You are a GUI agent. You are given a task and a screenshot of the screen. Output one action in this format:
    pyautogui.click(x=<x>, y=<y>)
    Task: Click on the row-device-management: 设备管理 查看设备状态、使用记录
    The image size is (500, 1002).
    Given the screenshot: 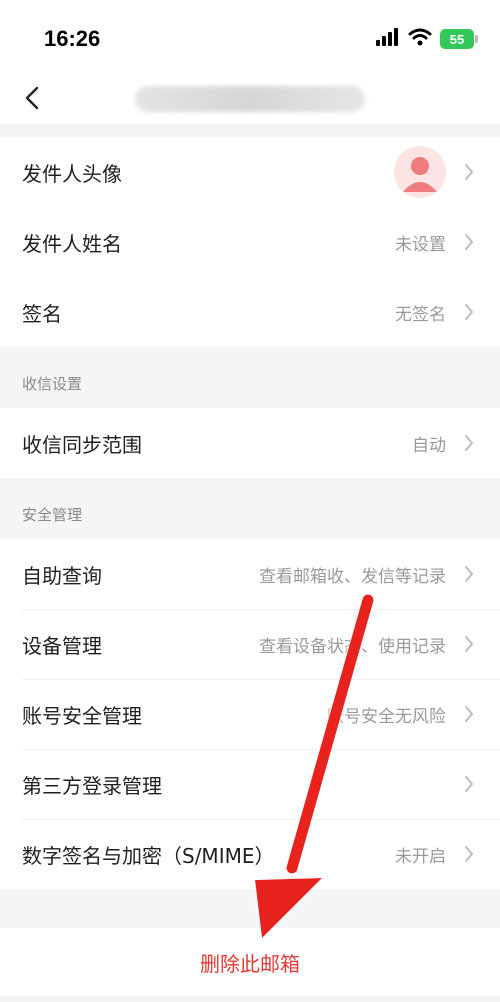 What is the action you would take?
    pyautogui.click(x=250, y=644)
    